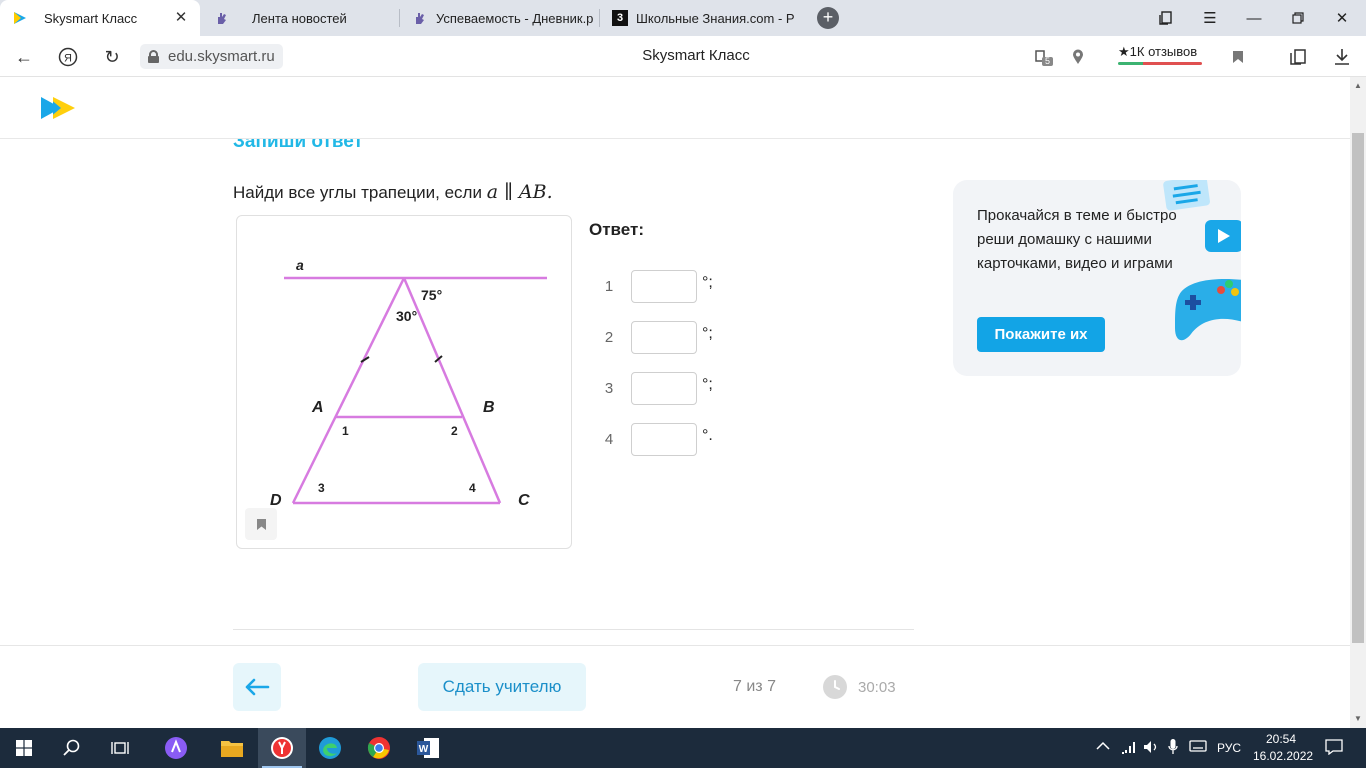 The width and height of the screenshot is (1366, 768). Describe the element at coordinates (282, 748) in the screenshot. I see `yandex-browser-icon` at that location.